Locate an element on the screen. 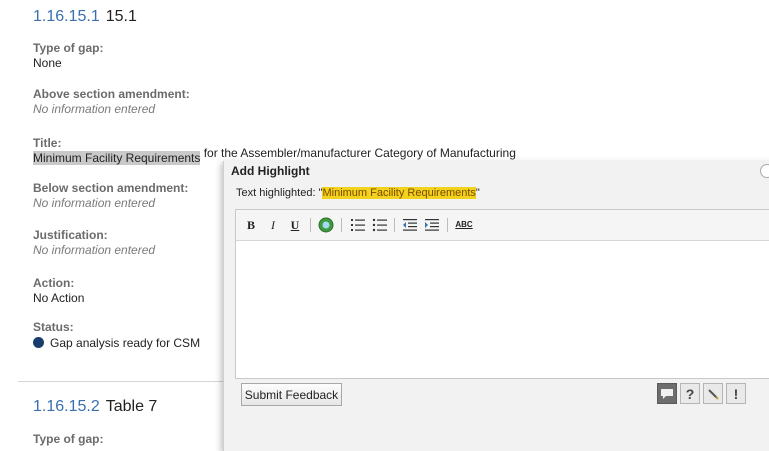  outdent-icon is located at coordinates (410, 225).